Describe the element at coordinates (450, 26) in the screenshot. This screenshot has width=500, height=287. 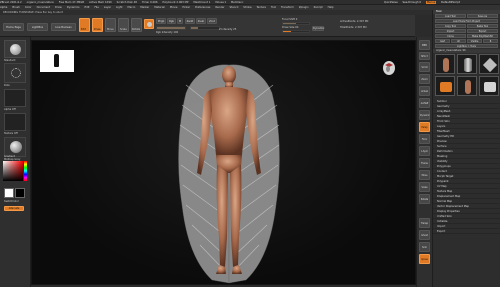
I see `copy-tool-button: Copy Tool` at that location.